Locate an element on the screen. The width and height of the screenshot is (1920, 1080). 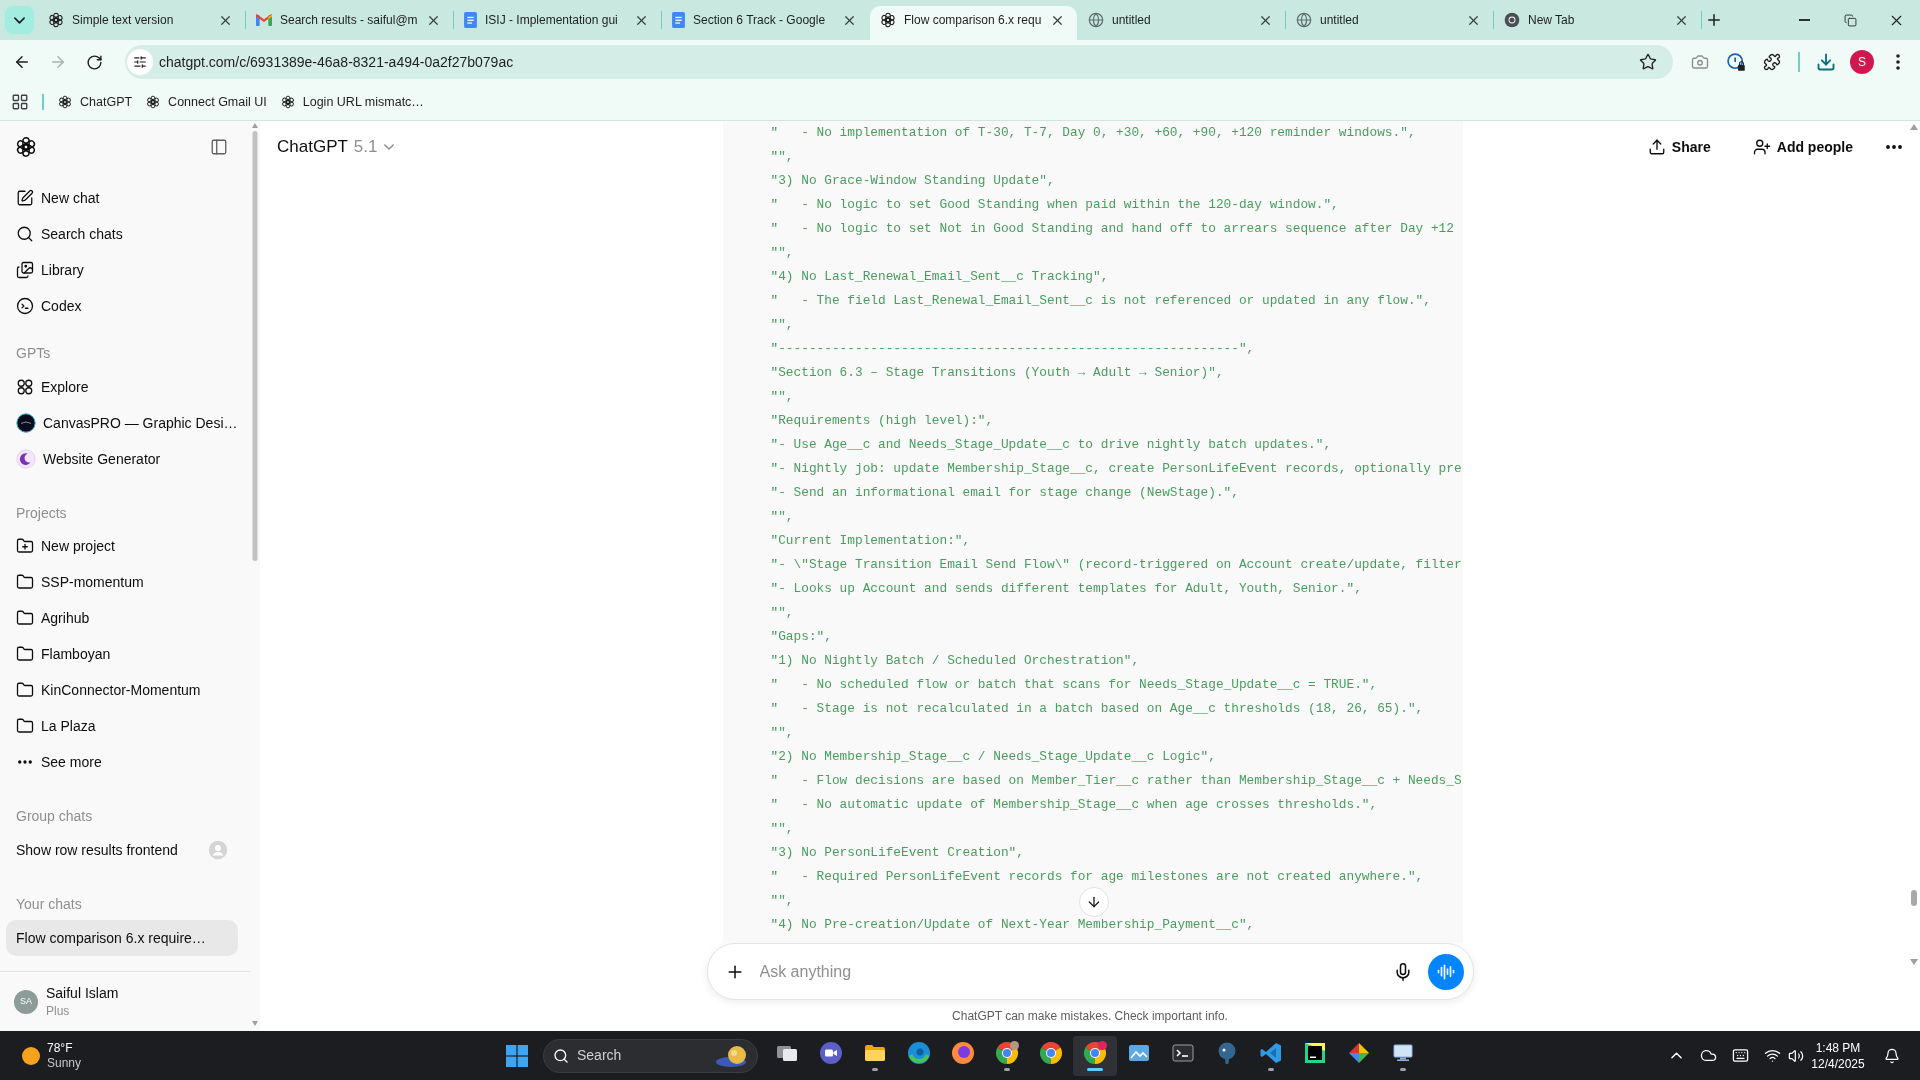
chat-item: Show row results frontend is located at coordinates (122, 850).